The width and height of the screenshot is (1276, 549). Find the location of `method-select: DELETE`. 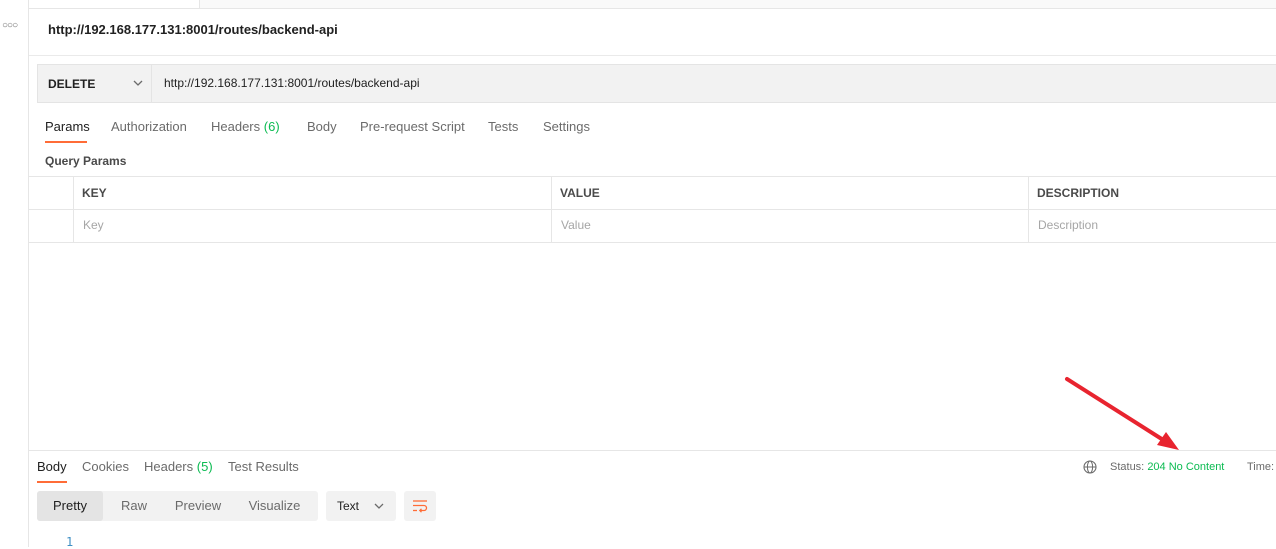

method-select: DELETE is located at coordinates (94, 83).